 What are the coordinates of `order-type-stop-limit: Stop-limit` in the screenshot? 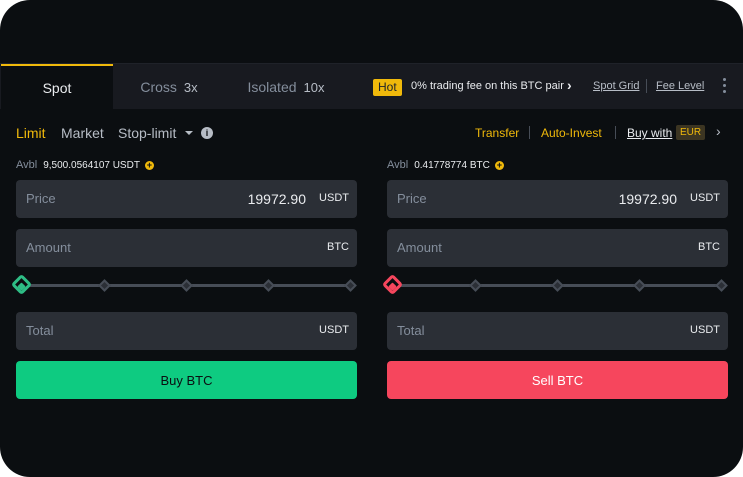 It's located at (147, 133).